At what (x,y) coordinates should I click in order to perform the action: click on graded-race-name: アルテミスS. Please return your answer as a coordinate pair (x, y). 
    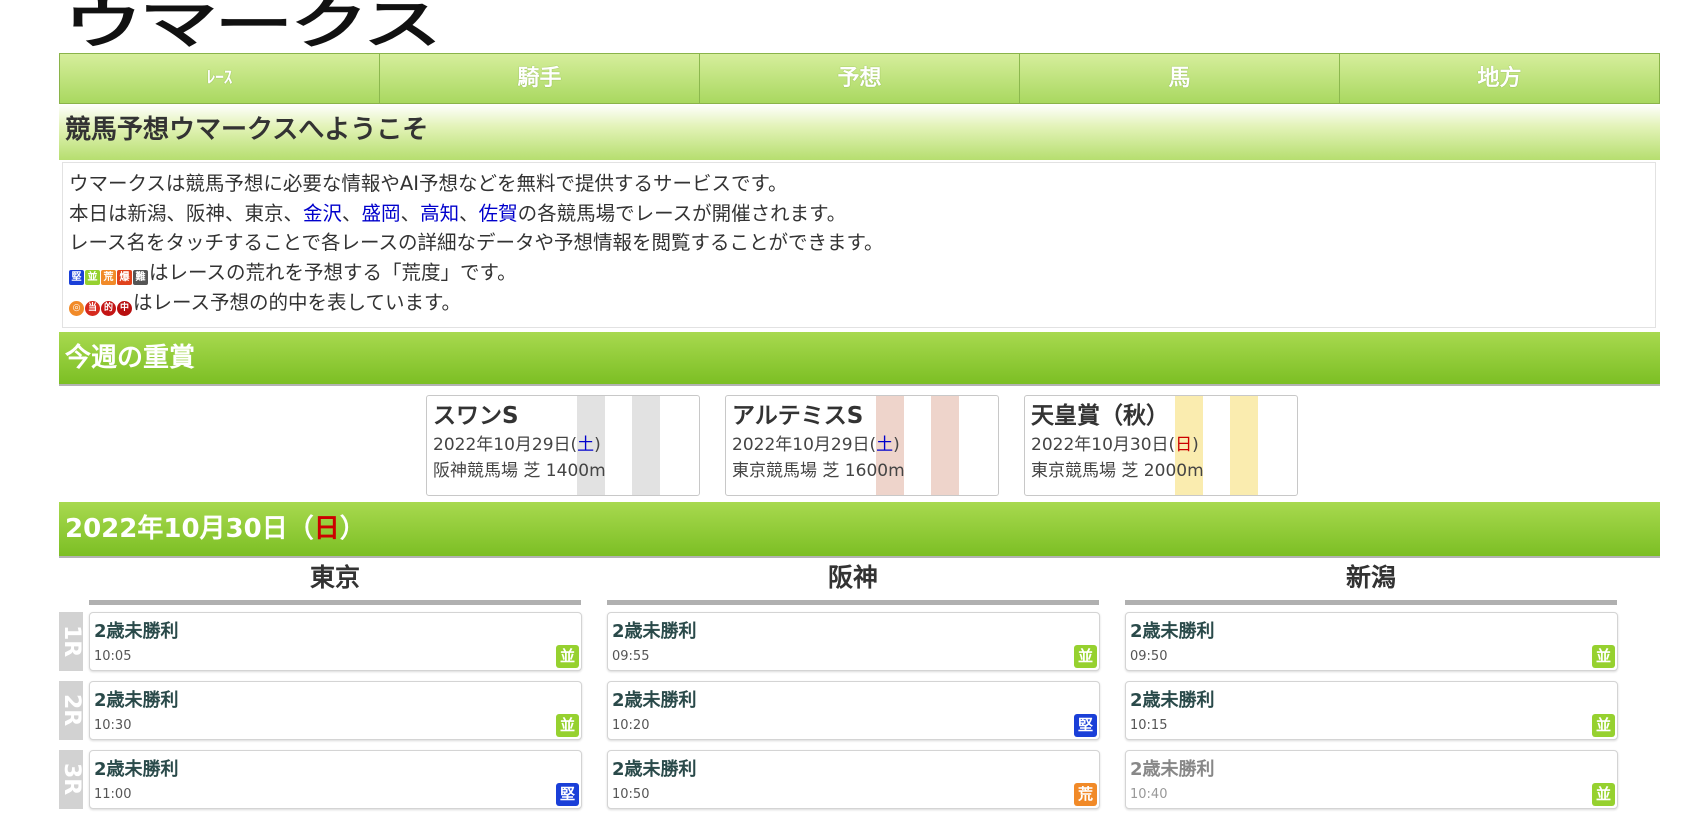
    Looking at the image, I should click on (798, 416).